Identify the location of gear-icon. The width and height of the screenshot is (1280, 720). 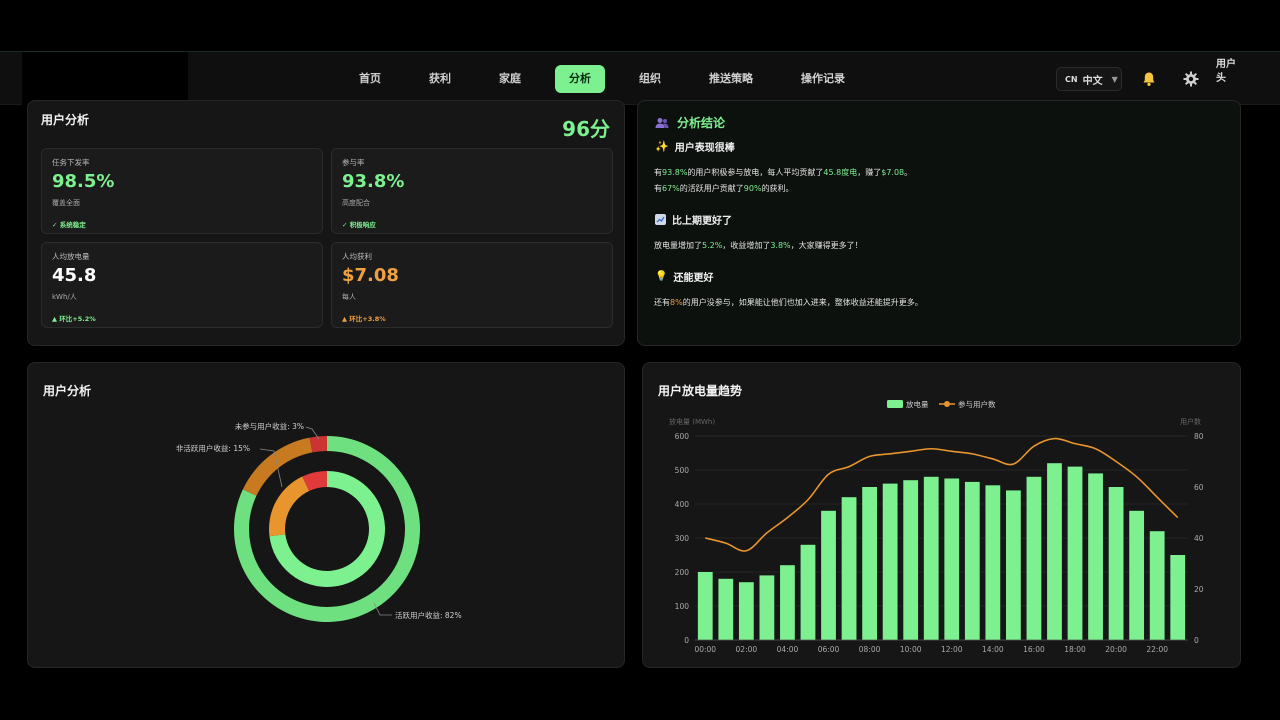
(1191, 79).